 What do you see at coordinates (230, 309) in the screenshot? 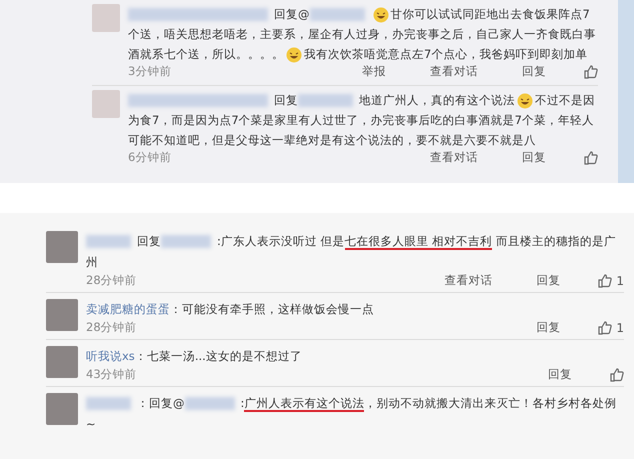
I see `comment-text: 卖减肥糖的蛋蛋：可能没有牵手照，这样做饭会慢一点` at bounding box center [230, 309].